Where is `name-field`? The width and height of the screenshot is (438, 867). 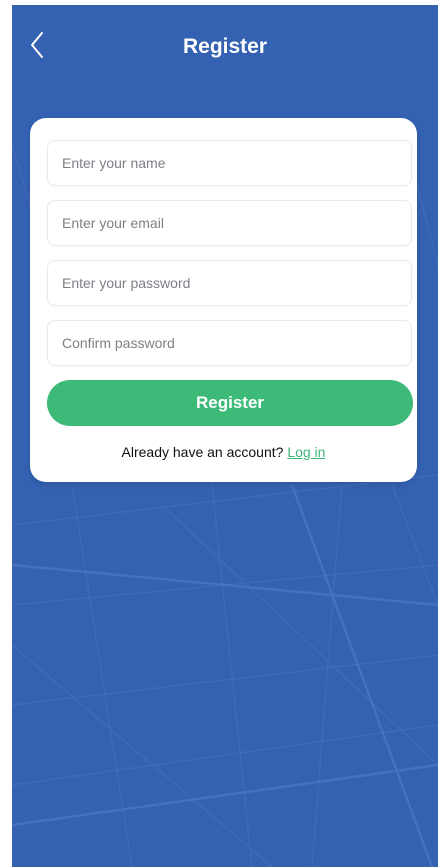 name-field is located at coordinates (229, 163).